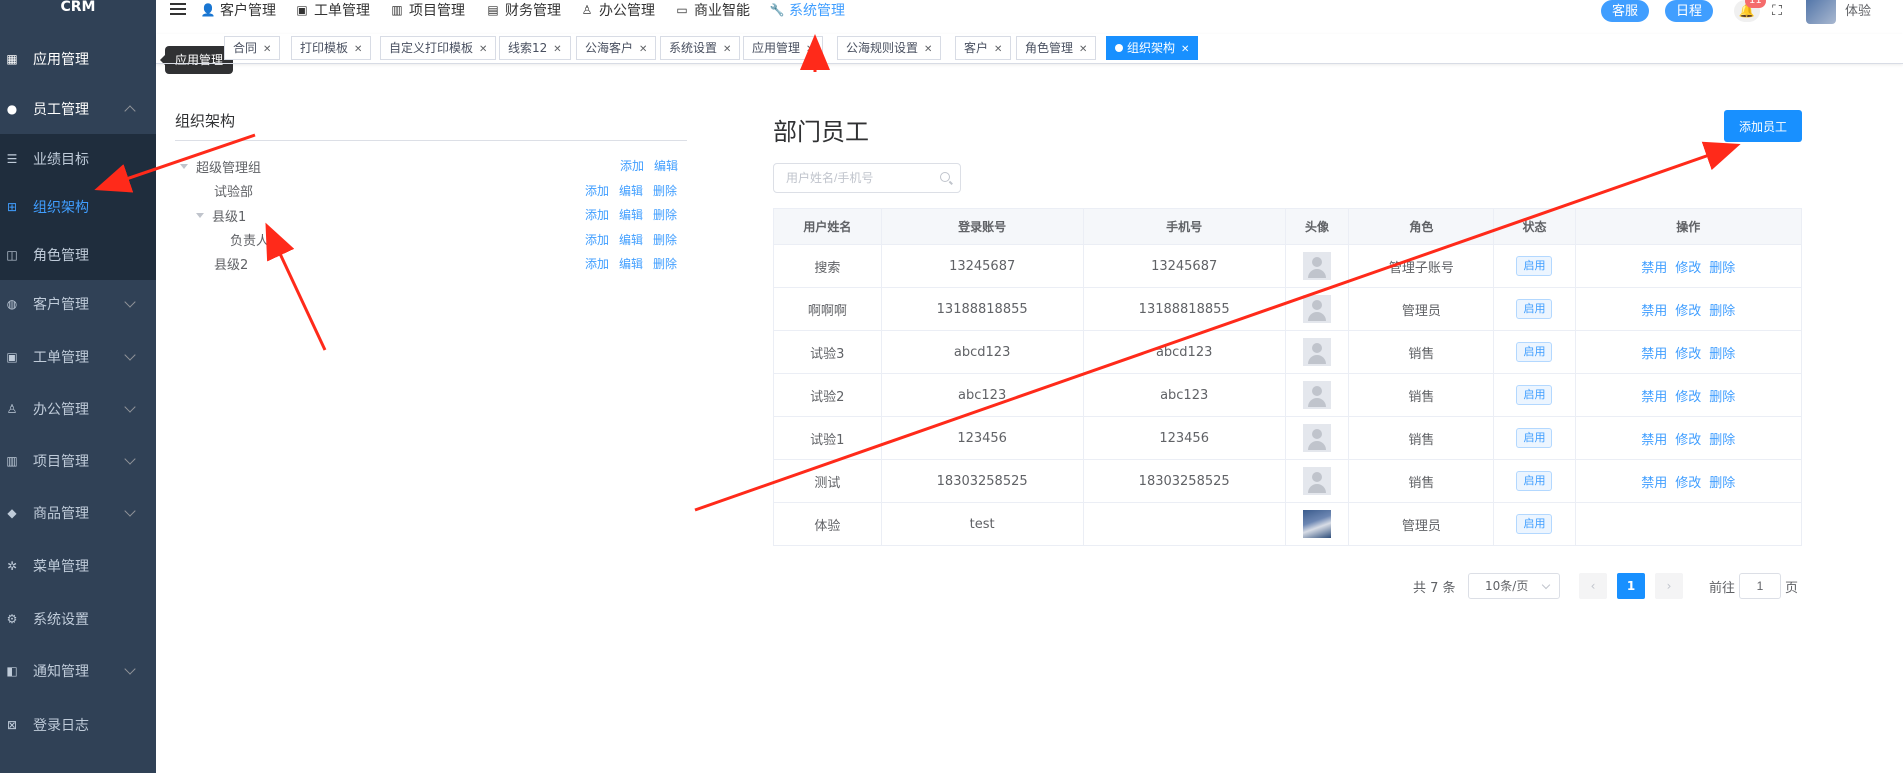 This screenshot has height=773, width=1903. What do you see at coordinates (1631, 586) in the screenshot?
I see `page-number-button: 1` at bounding box center [1631, 586].